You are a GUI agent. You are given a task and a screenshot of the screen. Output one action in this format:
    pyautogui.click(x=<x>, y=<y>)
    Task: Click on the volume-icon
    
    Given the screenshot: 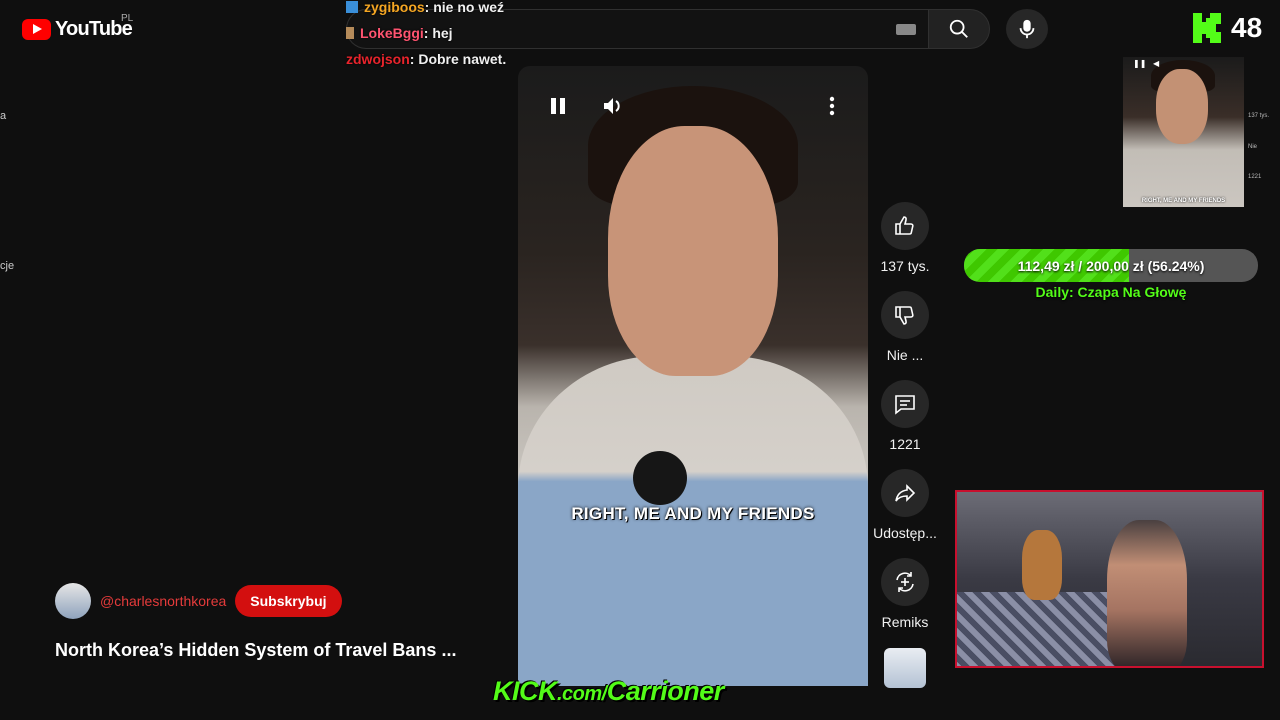 What is the action you would take?
    pyautogui.click(x=612, y=106)
    